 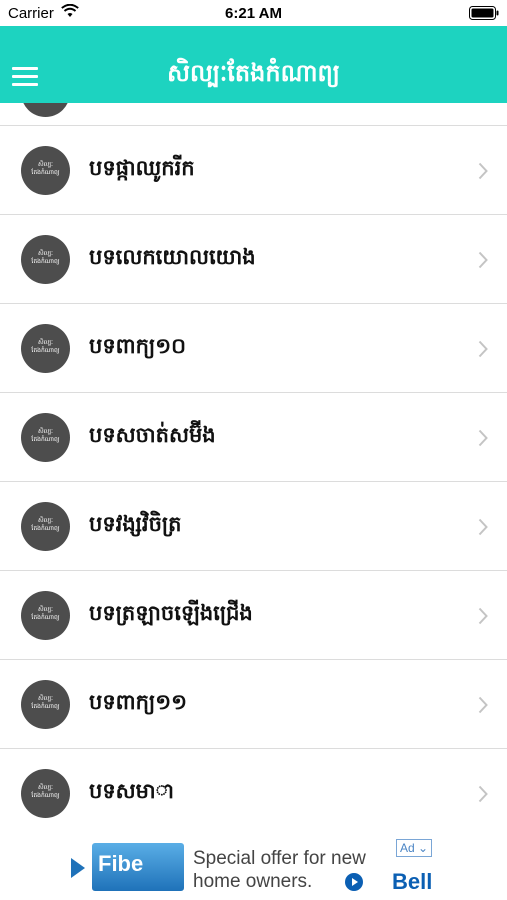 What do you see at coordinates (412, 881) in the screenshot?
I see `ad-brand: Bell` at bounding box center [412, 881].